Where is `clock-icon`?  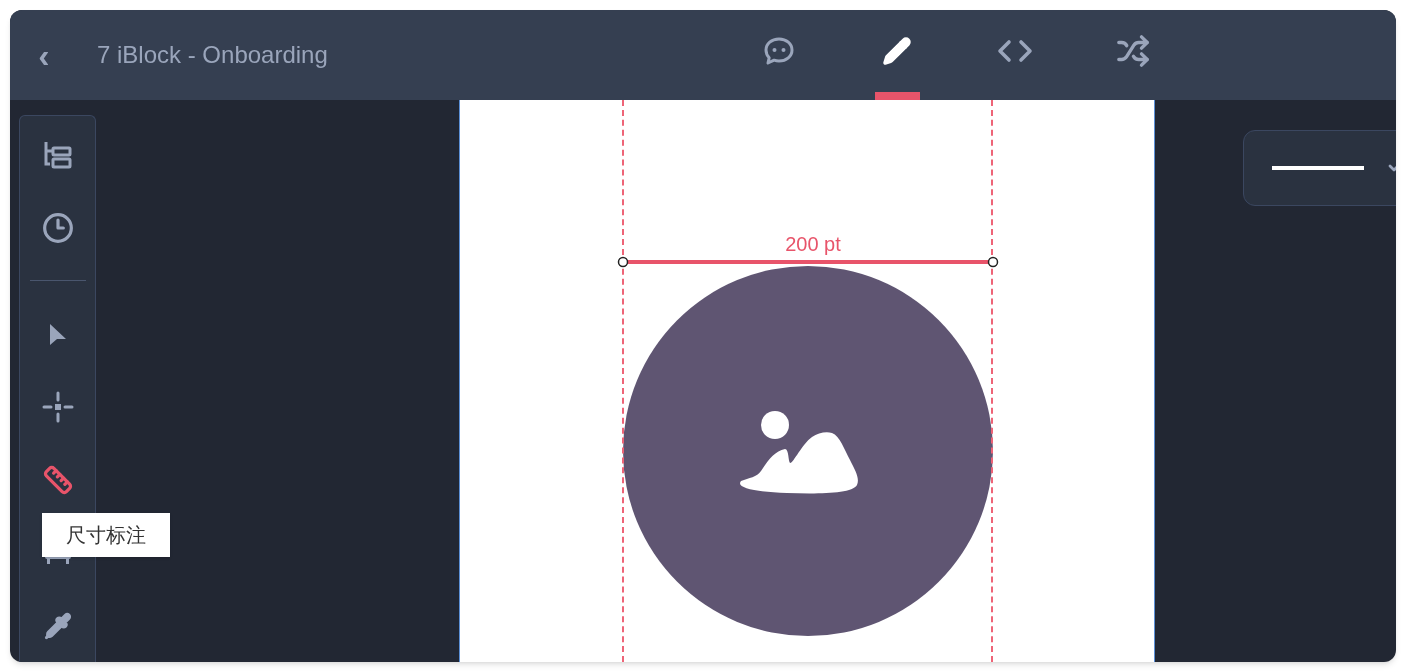
clock-icon is located at coordinates (57, 227).